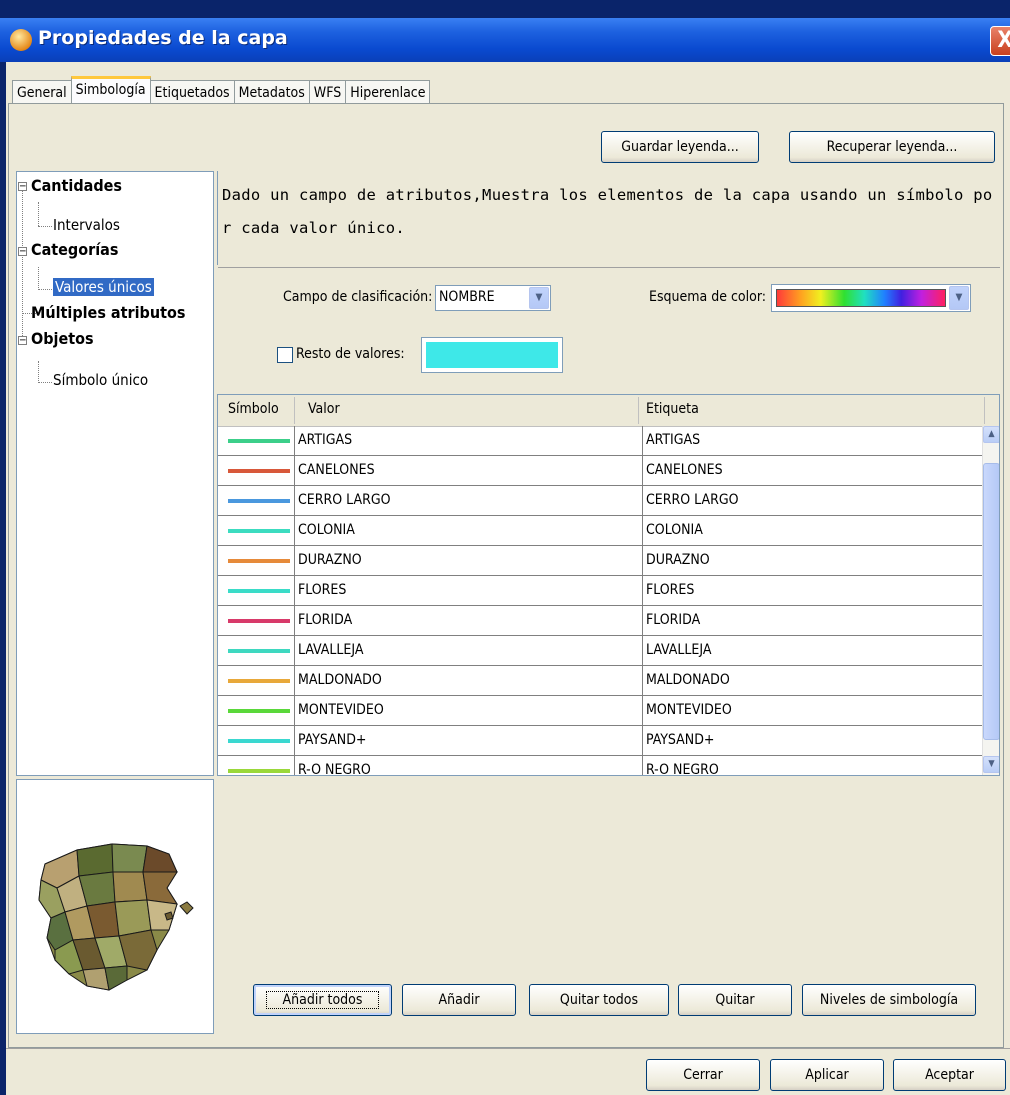  What do you see at coordinates (22, 341) in the screenshot?
I see `collapse-objetos-icon: −` at bounding box center [22, 341].